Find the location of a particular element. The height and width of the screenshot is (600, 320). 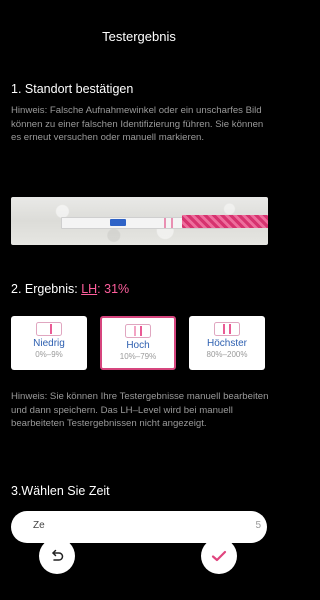

lh-percent: : 31% is located at coordinates (113, 289).